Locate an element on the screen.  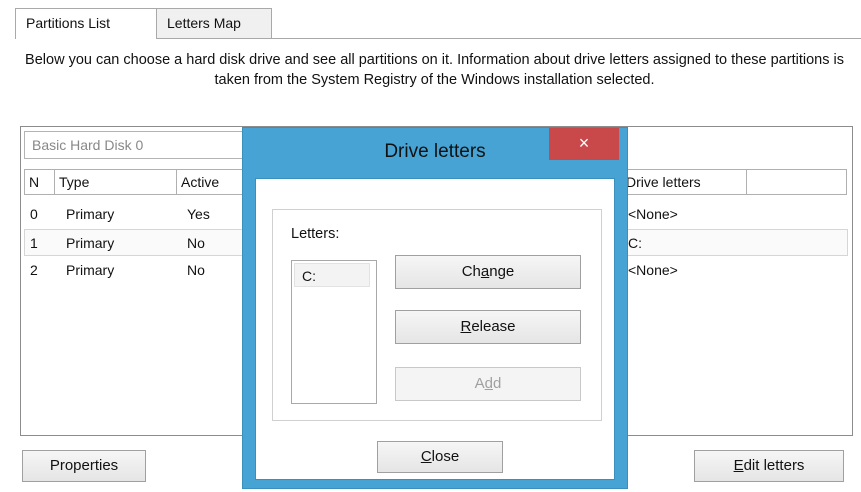
button-label: Ch is located at coordinates (471, 271).